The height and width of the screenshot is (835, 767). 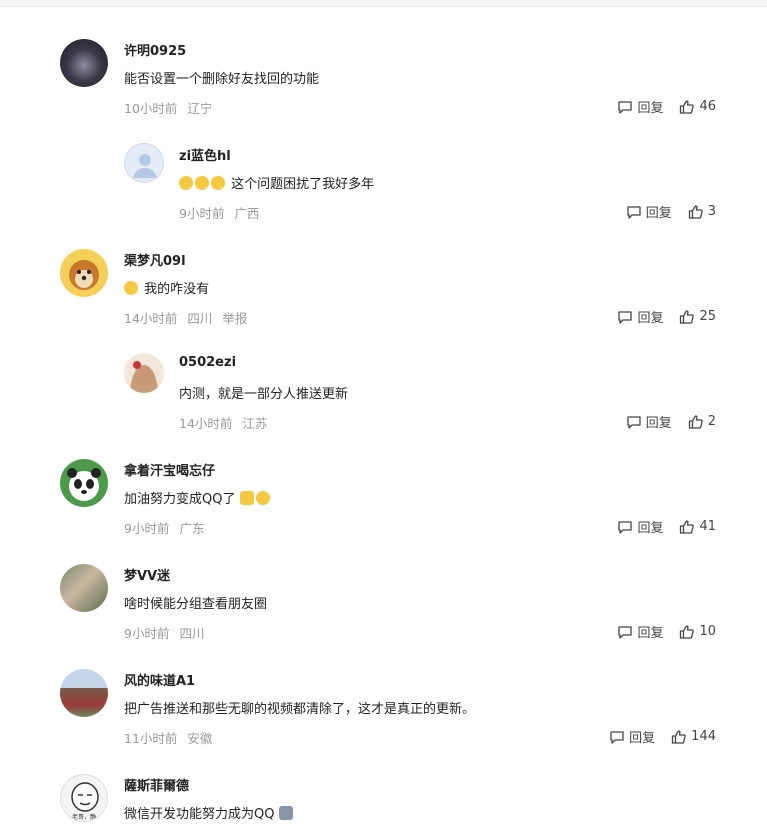 I want to click on top-divider, so click(x=383, y=3).